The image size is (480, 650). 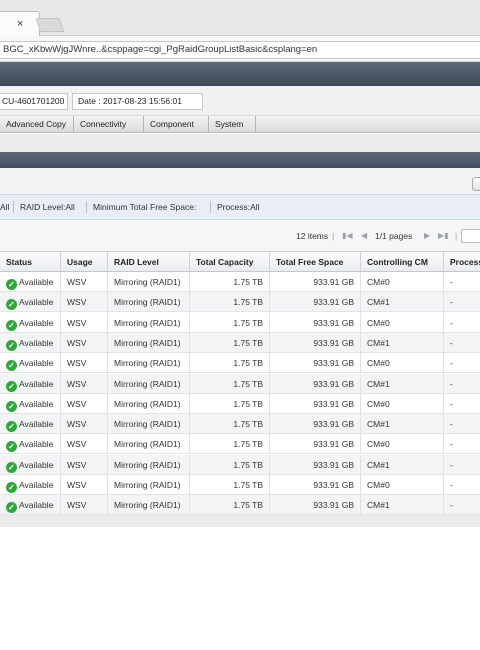 What do you see at coordinates (427, 235) in the screenshot?
I see `next-page-icon: ▶` at bounding box center [427, 235].